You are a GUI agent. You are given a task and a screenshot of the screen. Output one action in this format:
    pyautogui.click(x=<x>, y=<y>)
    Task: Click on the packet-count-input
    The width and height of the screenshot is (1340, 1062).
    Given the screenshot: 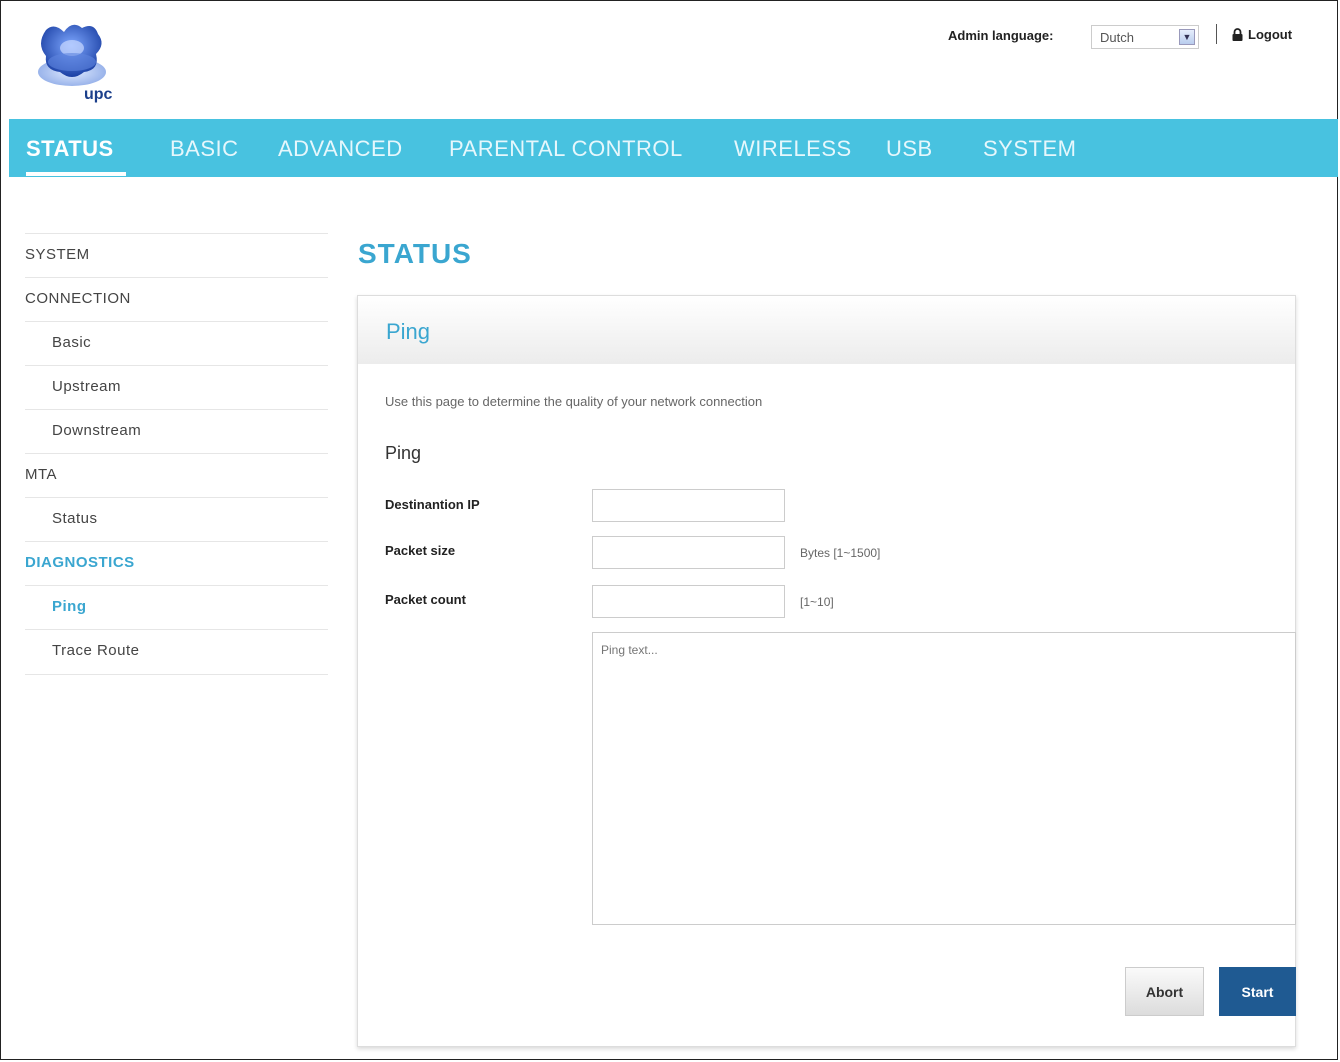 What is the action you would take?
    pyautogui.click(x=688, y=601)
    